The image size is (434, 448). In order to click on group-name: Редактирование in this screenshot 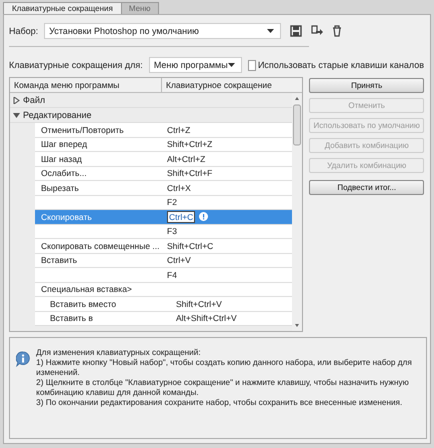, I will do `click(57, 115)`.